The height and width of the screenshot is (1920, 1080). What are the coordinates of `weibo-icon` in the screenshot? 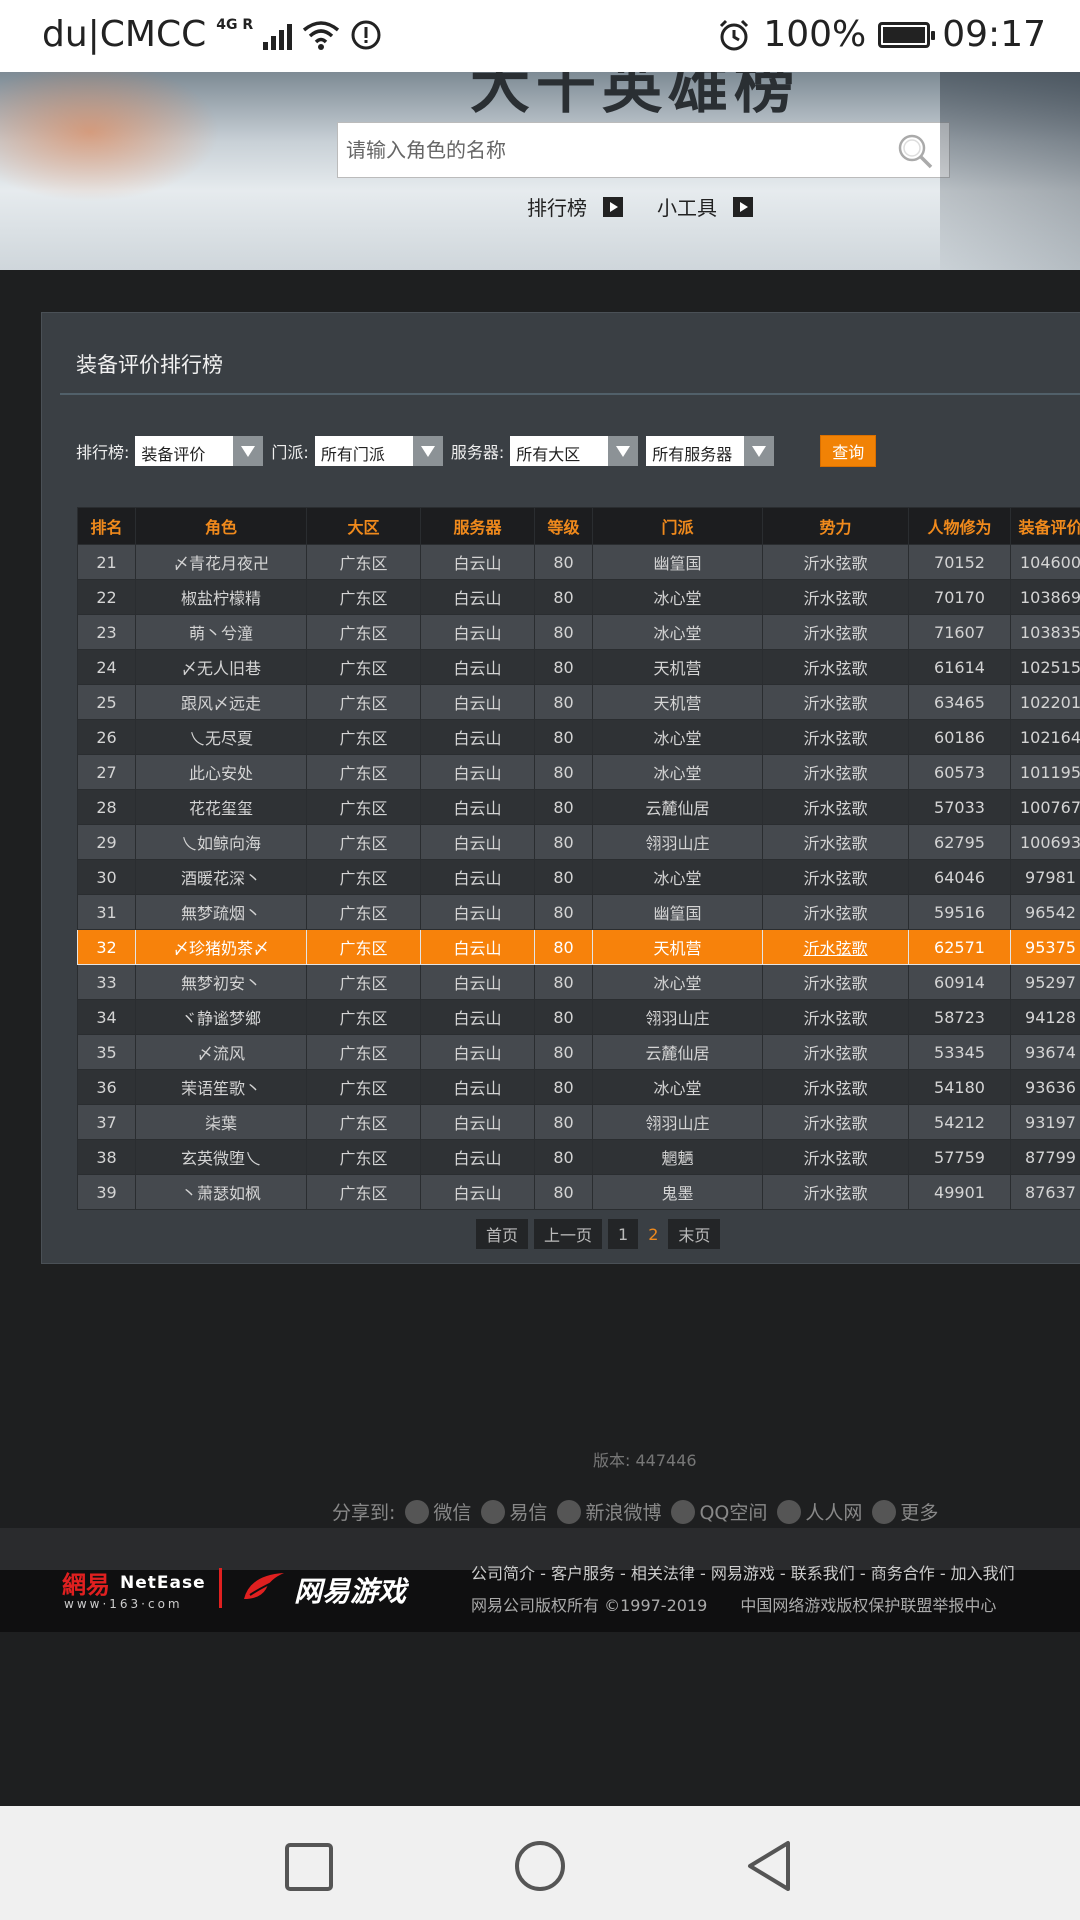 It's located at (569, 1511).